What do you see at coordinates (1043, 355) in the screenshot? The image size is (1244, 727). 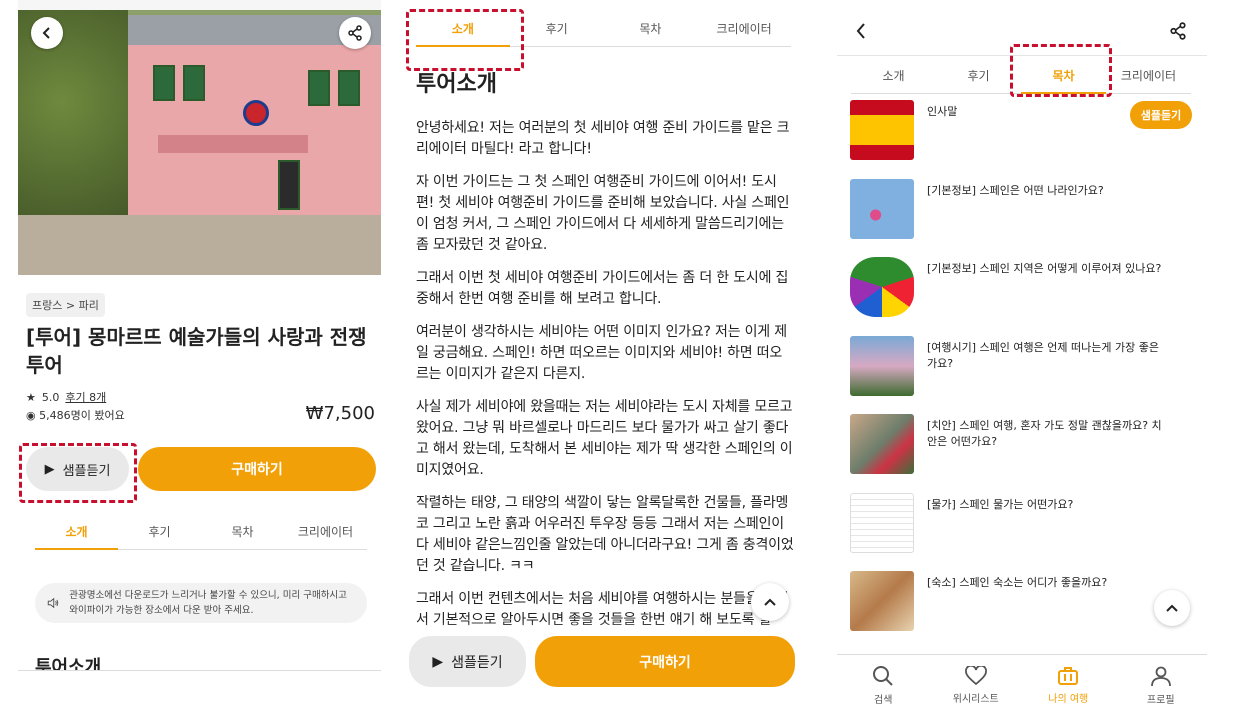 I see `item-title: [여행시기] 스페인 여행은 언제 떠나는게 가장 좋은 가요?` at bounding box center [1043, 355].